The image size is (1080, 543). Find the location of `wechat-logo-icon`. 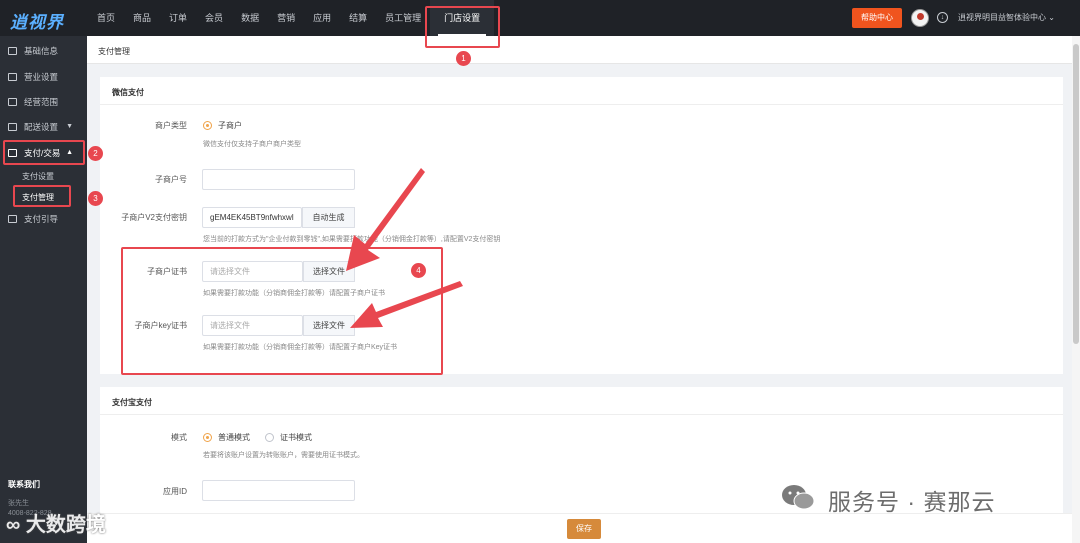

wechat-logo-icon is located at coordinates (798, 497).